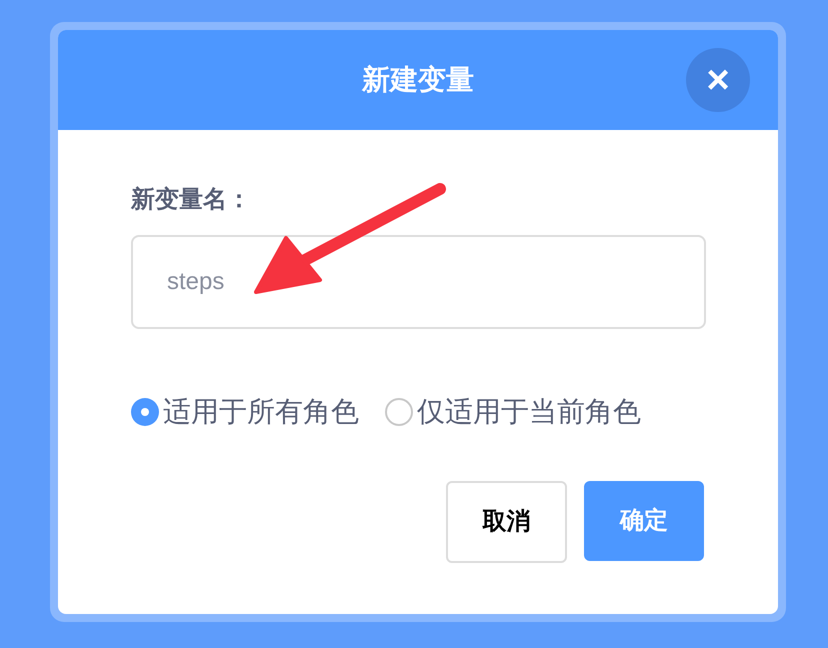  Describe the element at coordinates (513, 412) in the screenshot. I see `scope-radio: 仅适用于当前角色` at that location.